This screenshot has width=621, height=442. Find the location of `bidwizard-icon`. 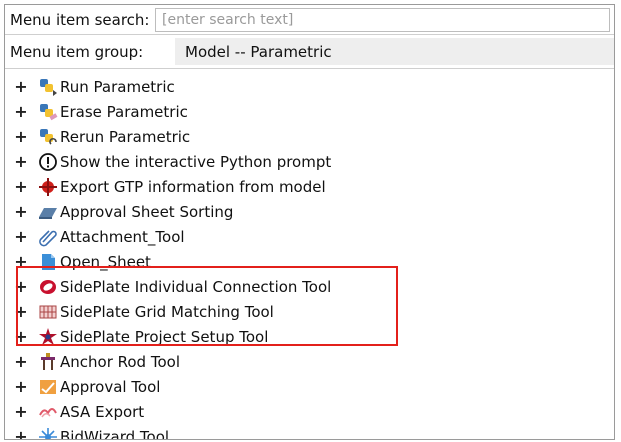

bidwizard-icon is located at coordinates (48, 433).